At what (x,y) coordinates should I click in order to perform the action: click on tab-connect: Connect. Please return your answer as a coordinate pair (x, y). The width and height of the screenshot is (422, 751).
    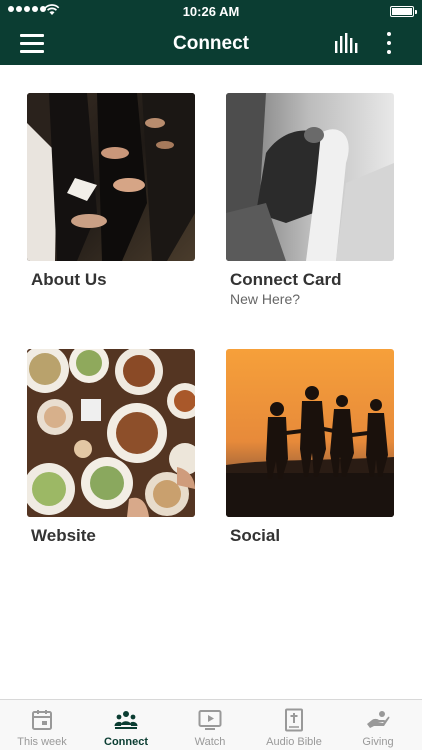
    Looking at the image, I should click on (126, 725).